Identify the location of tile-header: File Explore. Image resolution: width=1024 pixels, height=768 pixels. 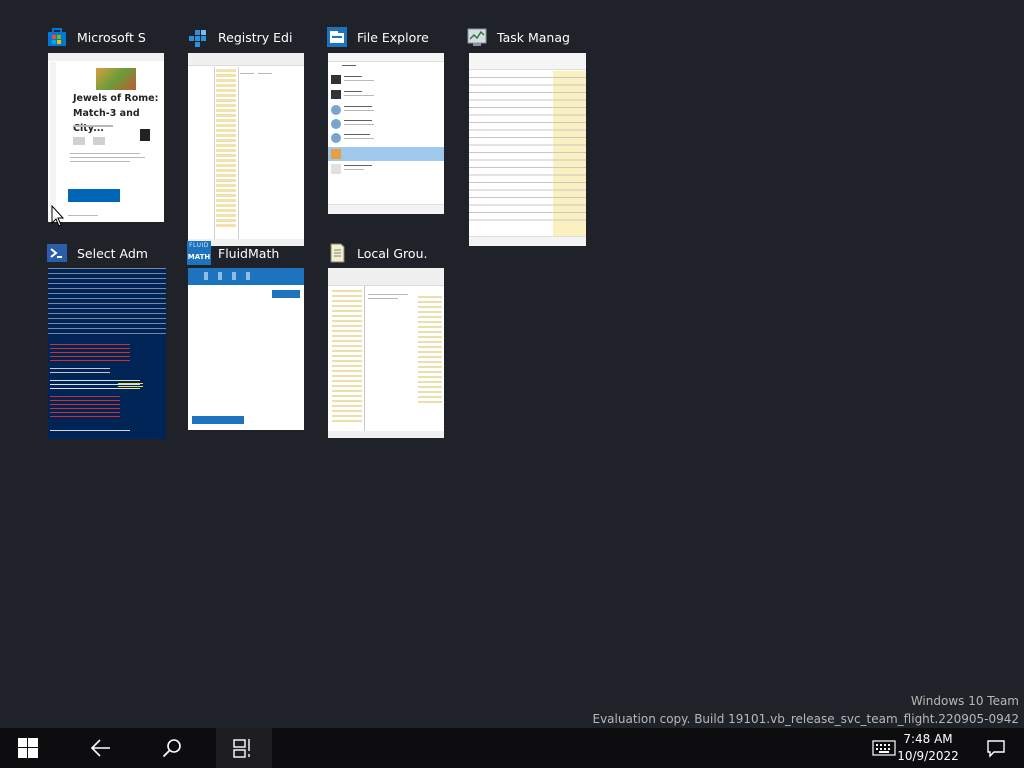
(386, 37).